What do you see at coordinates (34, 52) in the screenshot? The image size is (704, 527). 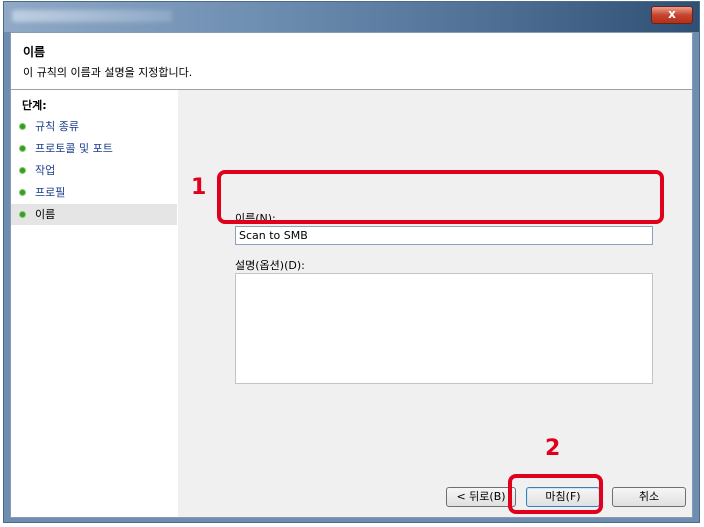 I see `page-title: 이름` at bounding box center [34, 52].